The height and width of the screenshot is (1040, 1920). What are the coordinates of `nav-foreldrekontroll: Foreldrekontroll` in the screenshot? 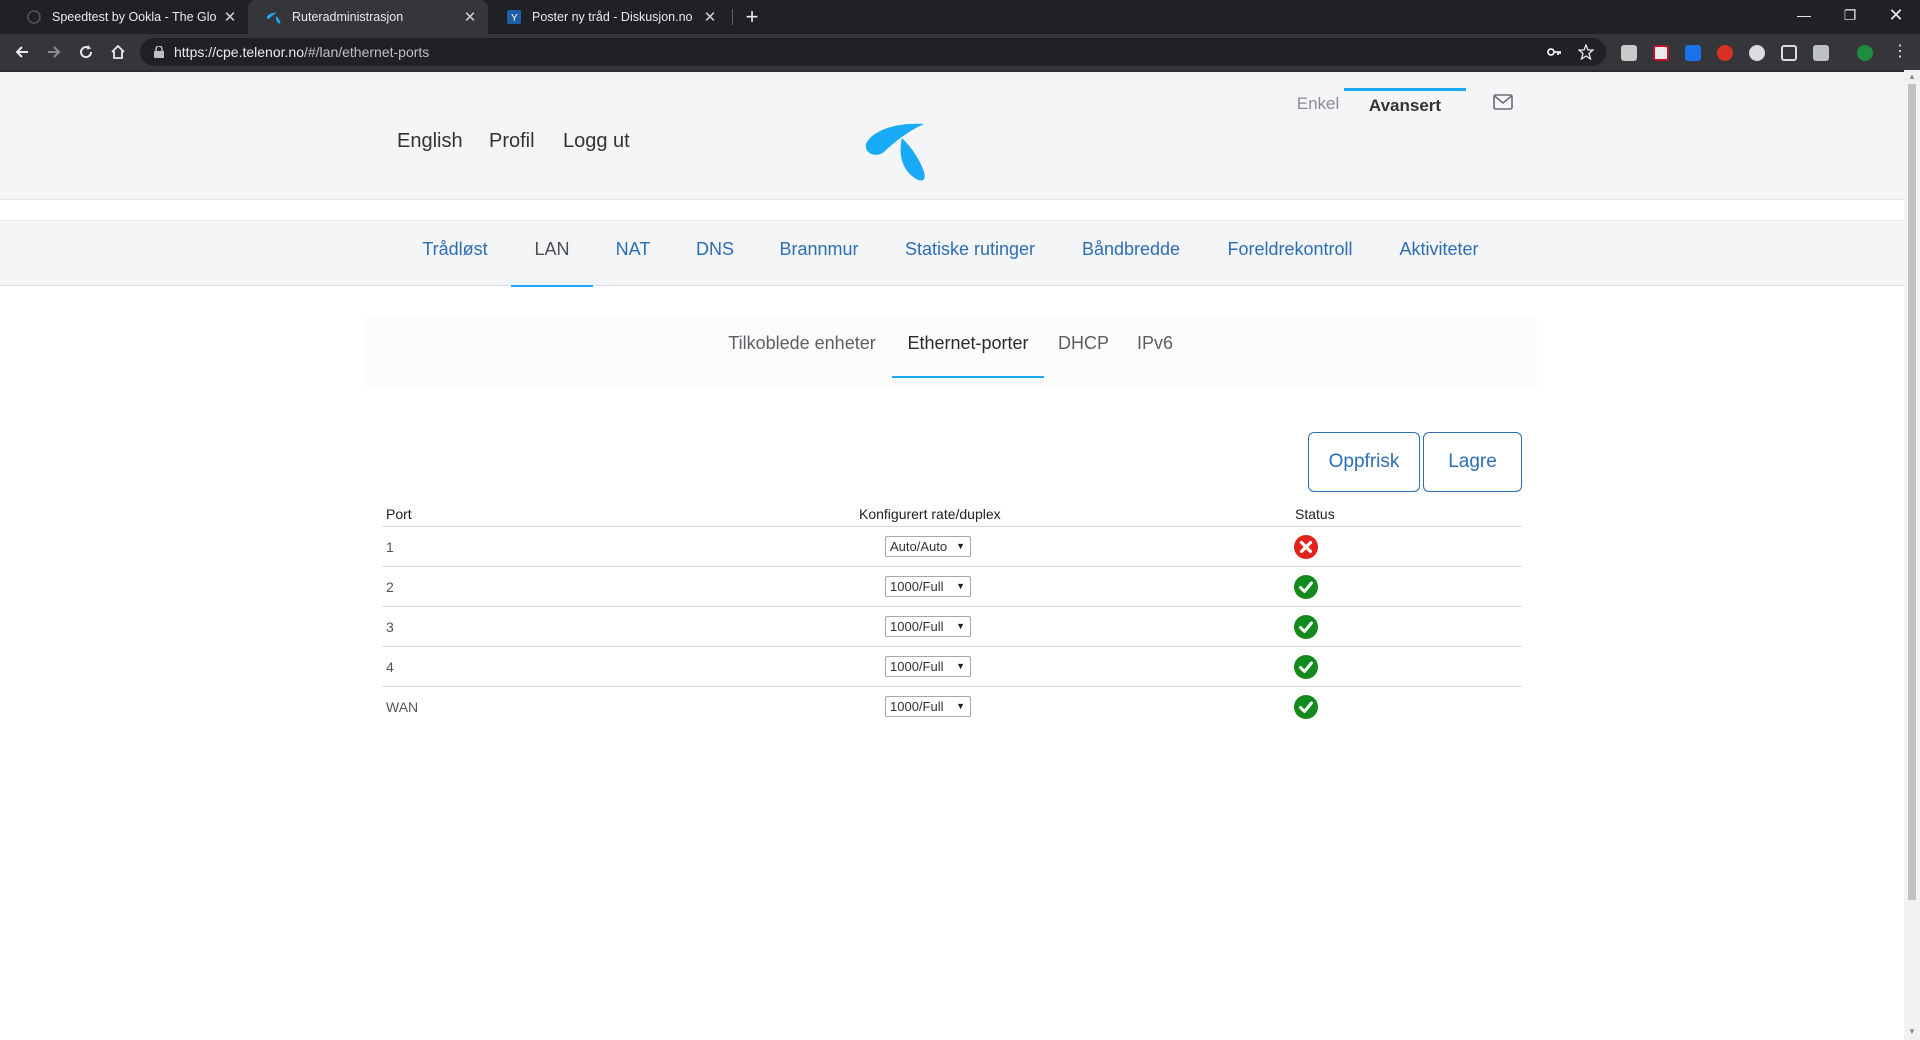 It's located at (1290, 254).